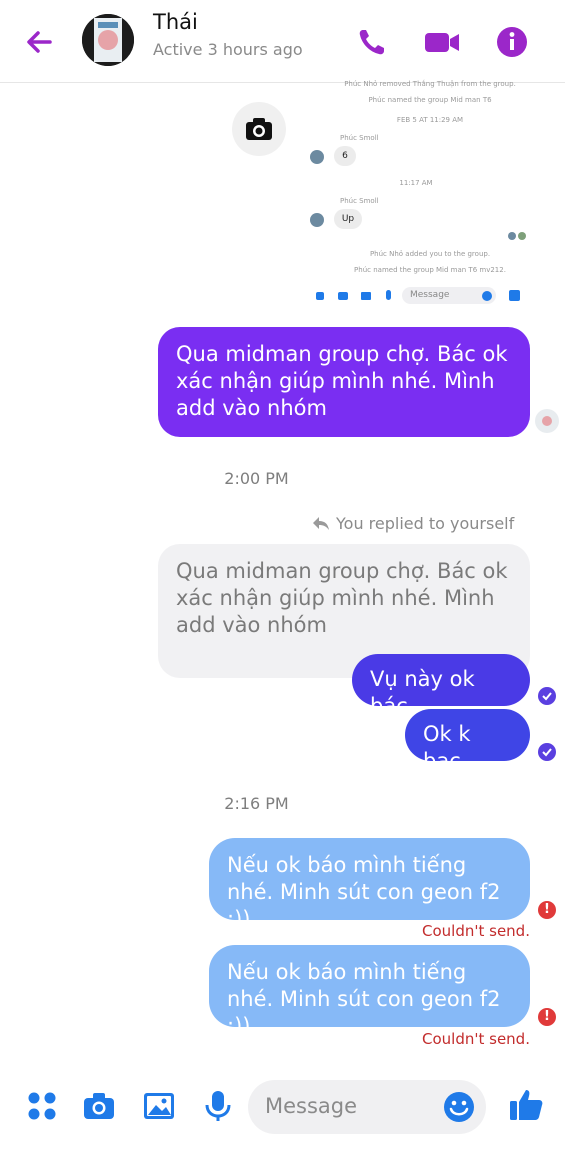 This screenshot has width=565, height=1174. What do you see at coordinates (40, 42) in the screenshot?
I see `back-arrow-icon` at bounding box center [40, 42].